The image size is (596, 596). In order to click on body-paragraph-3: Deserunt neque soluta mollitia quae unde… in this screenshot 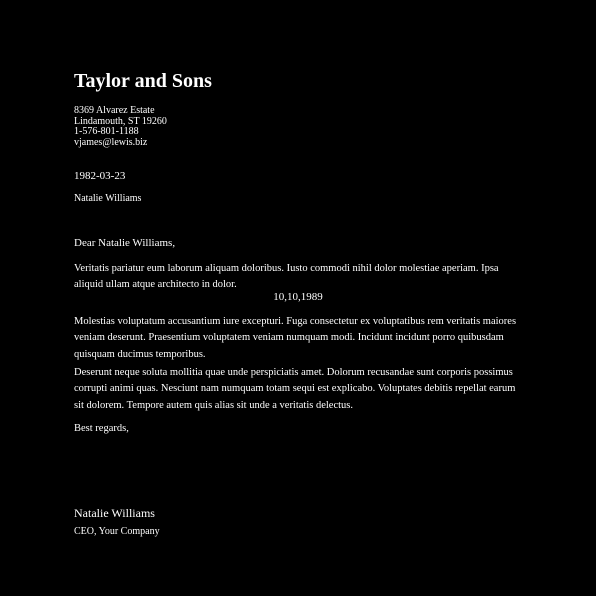, I will do `click(295, 389)`.